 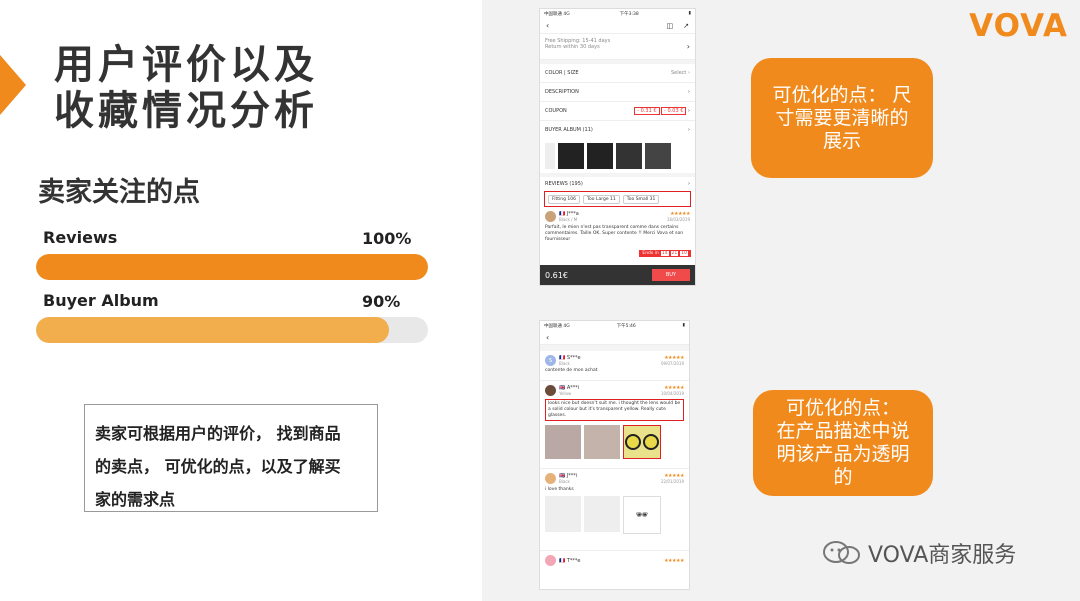 I want to click on page-title: 用户评价以及 收藏情况分析, so click(x=186, y=88).